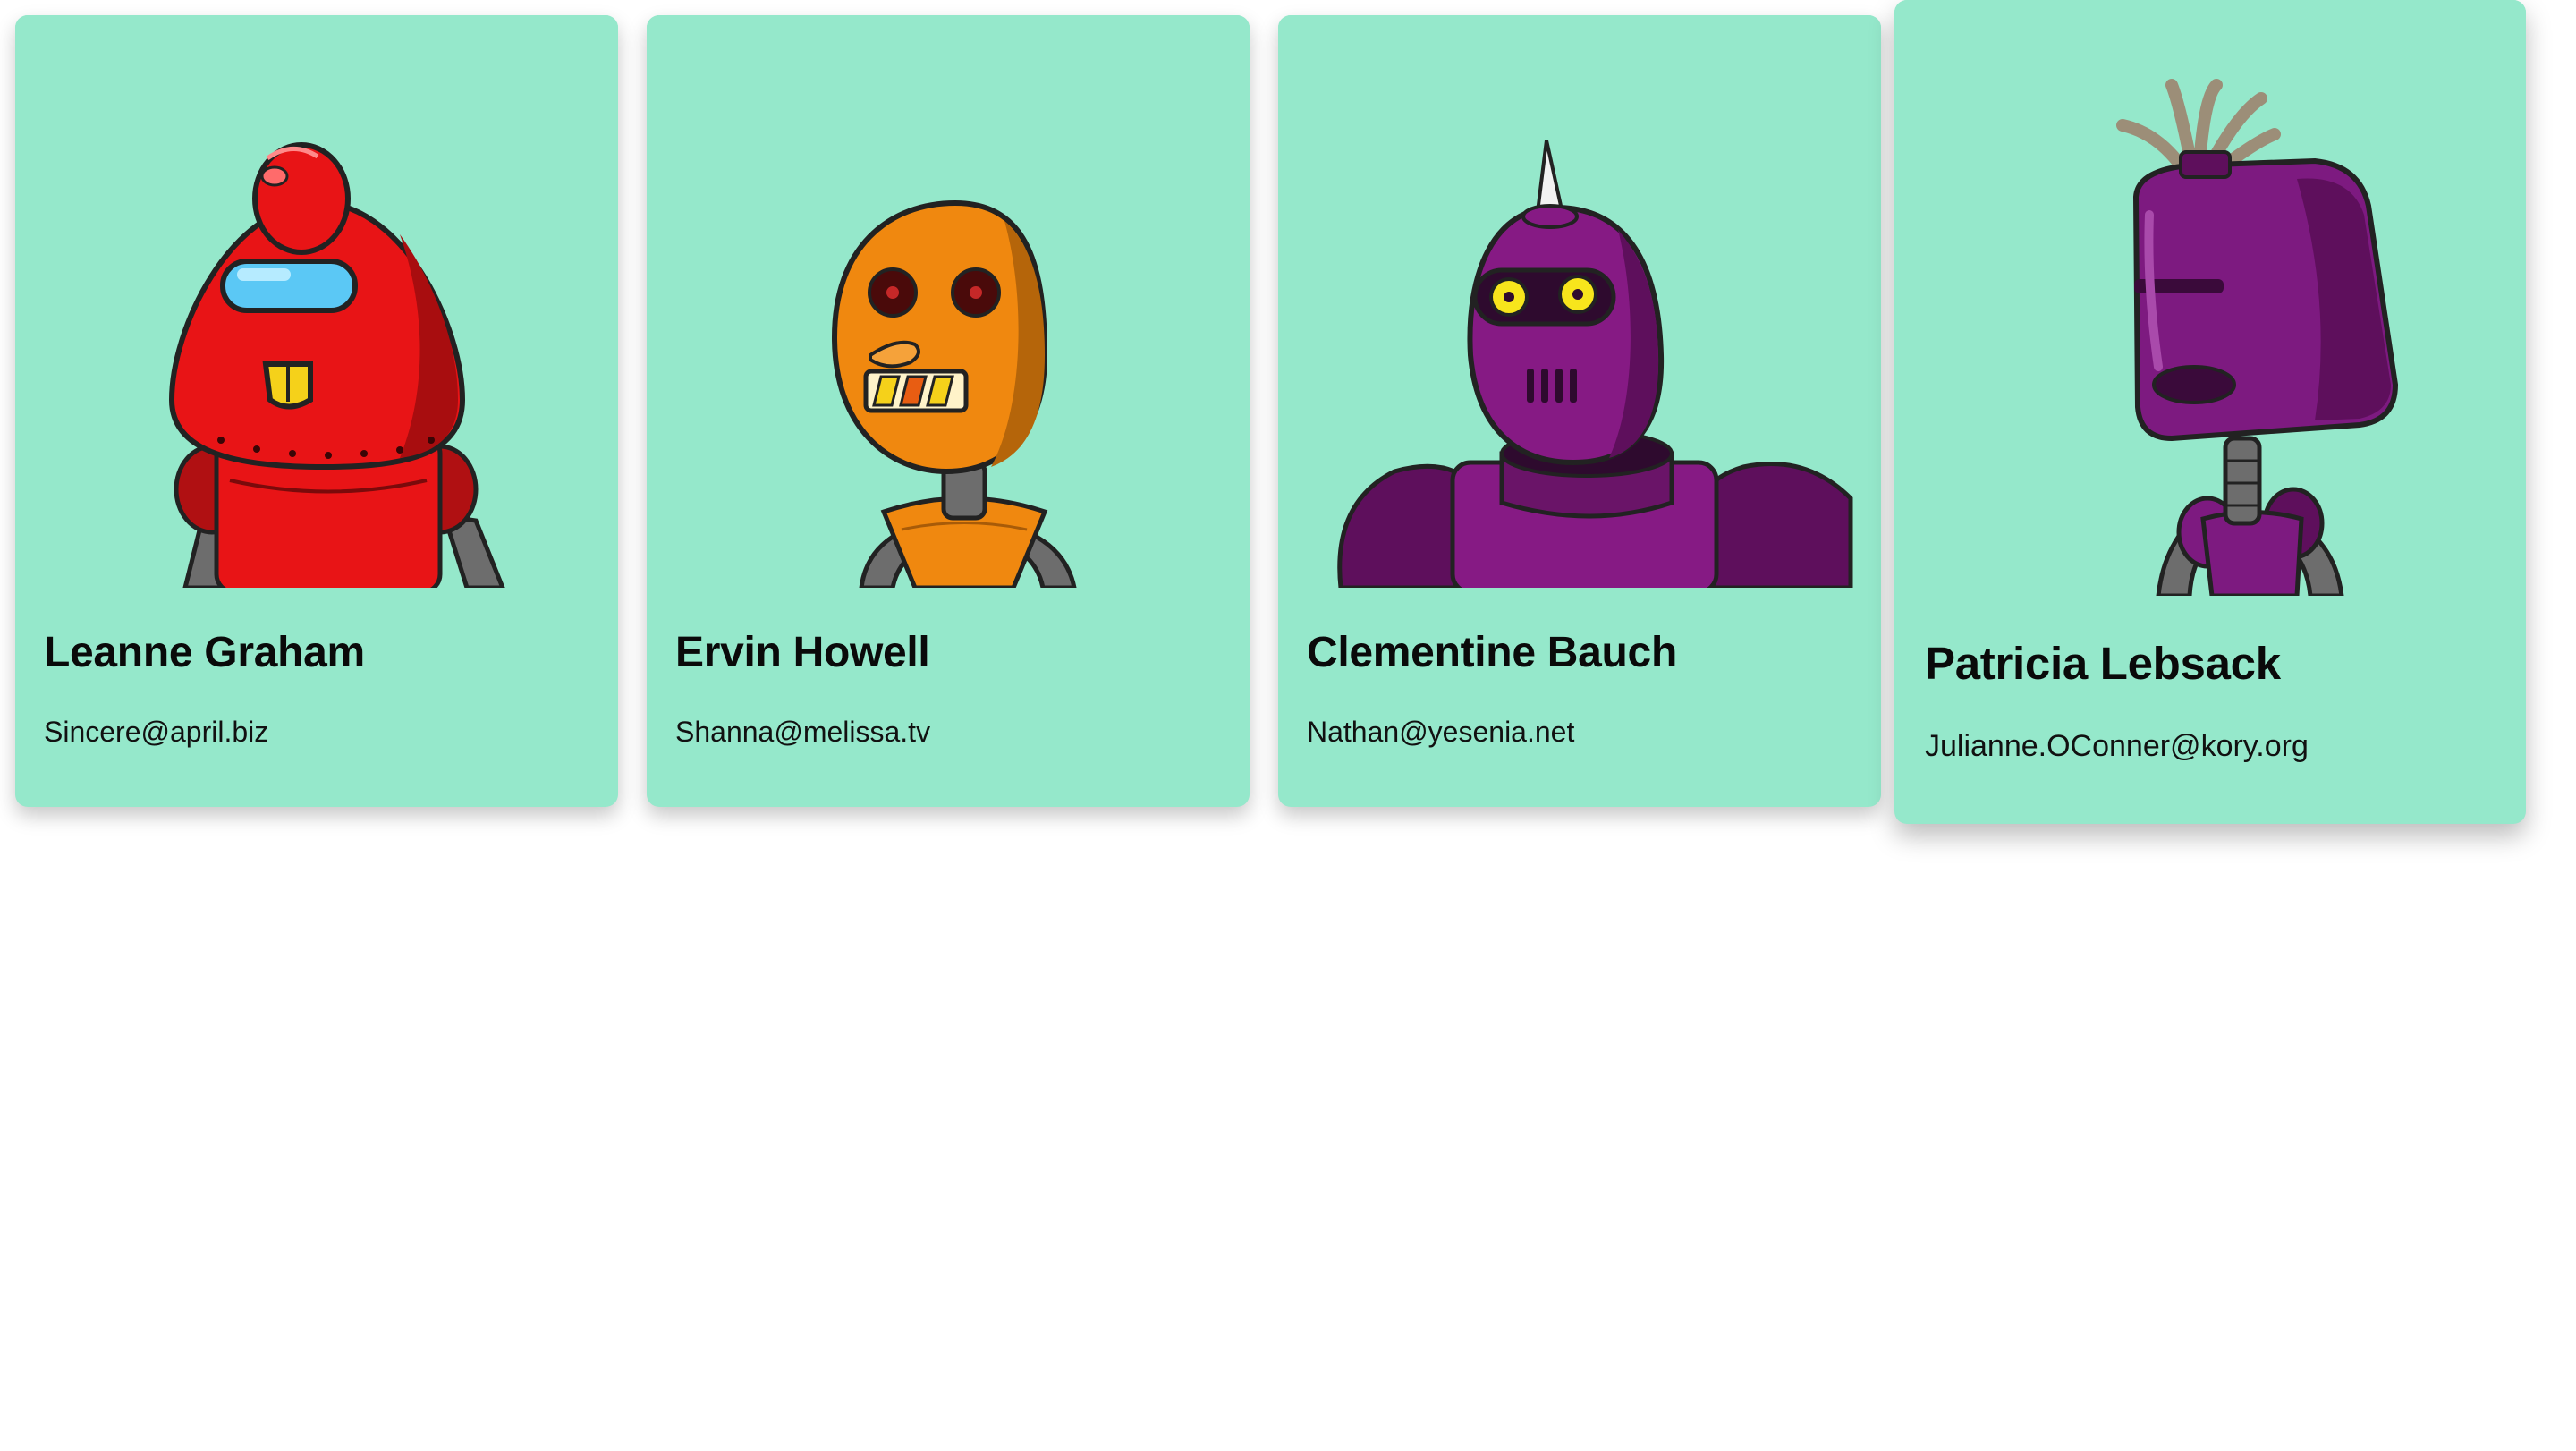 This screenshot has height=1451, width=2576. I want to click on orange-robot-avatar, so click(948, 301).